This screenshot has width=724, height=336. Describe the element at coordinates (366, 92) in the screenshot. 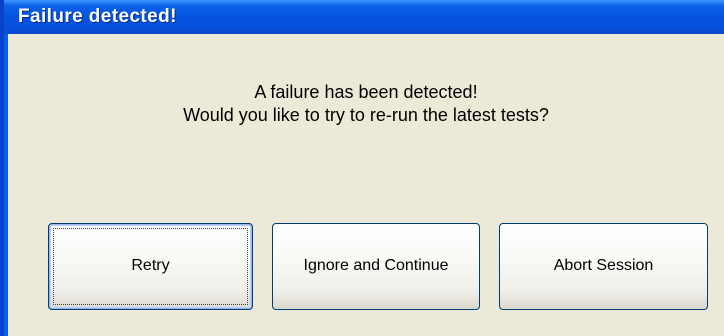

I see `message-line-1: A failure has been detected!` at that location.